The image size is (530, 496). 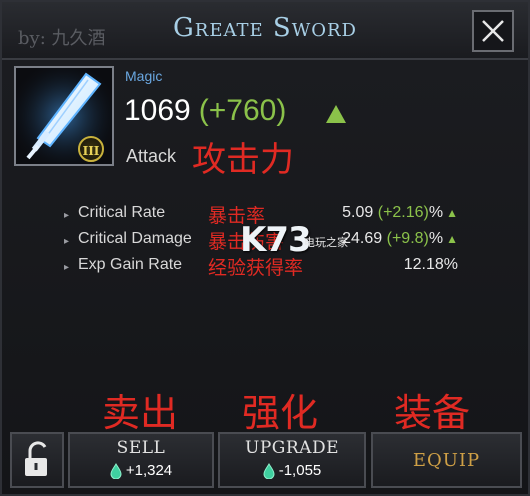 What do you see at coordinates (157, 110) in the screenshot?
I see `attack-value: 1069` at bounding box center [157, 110].